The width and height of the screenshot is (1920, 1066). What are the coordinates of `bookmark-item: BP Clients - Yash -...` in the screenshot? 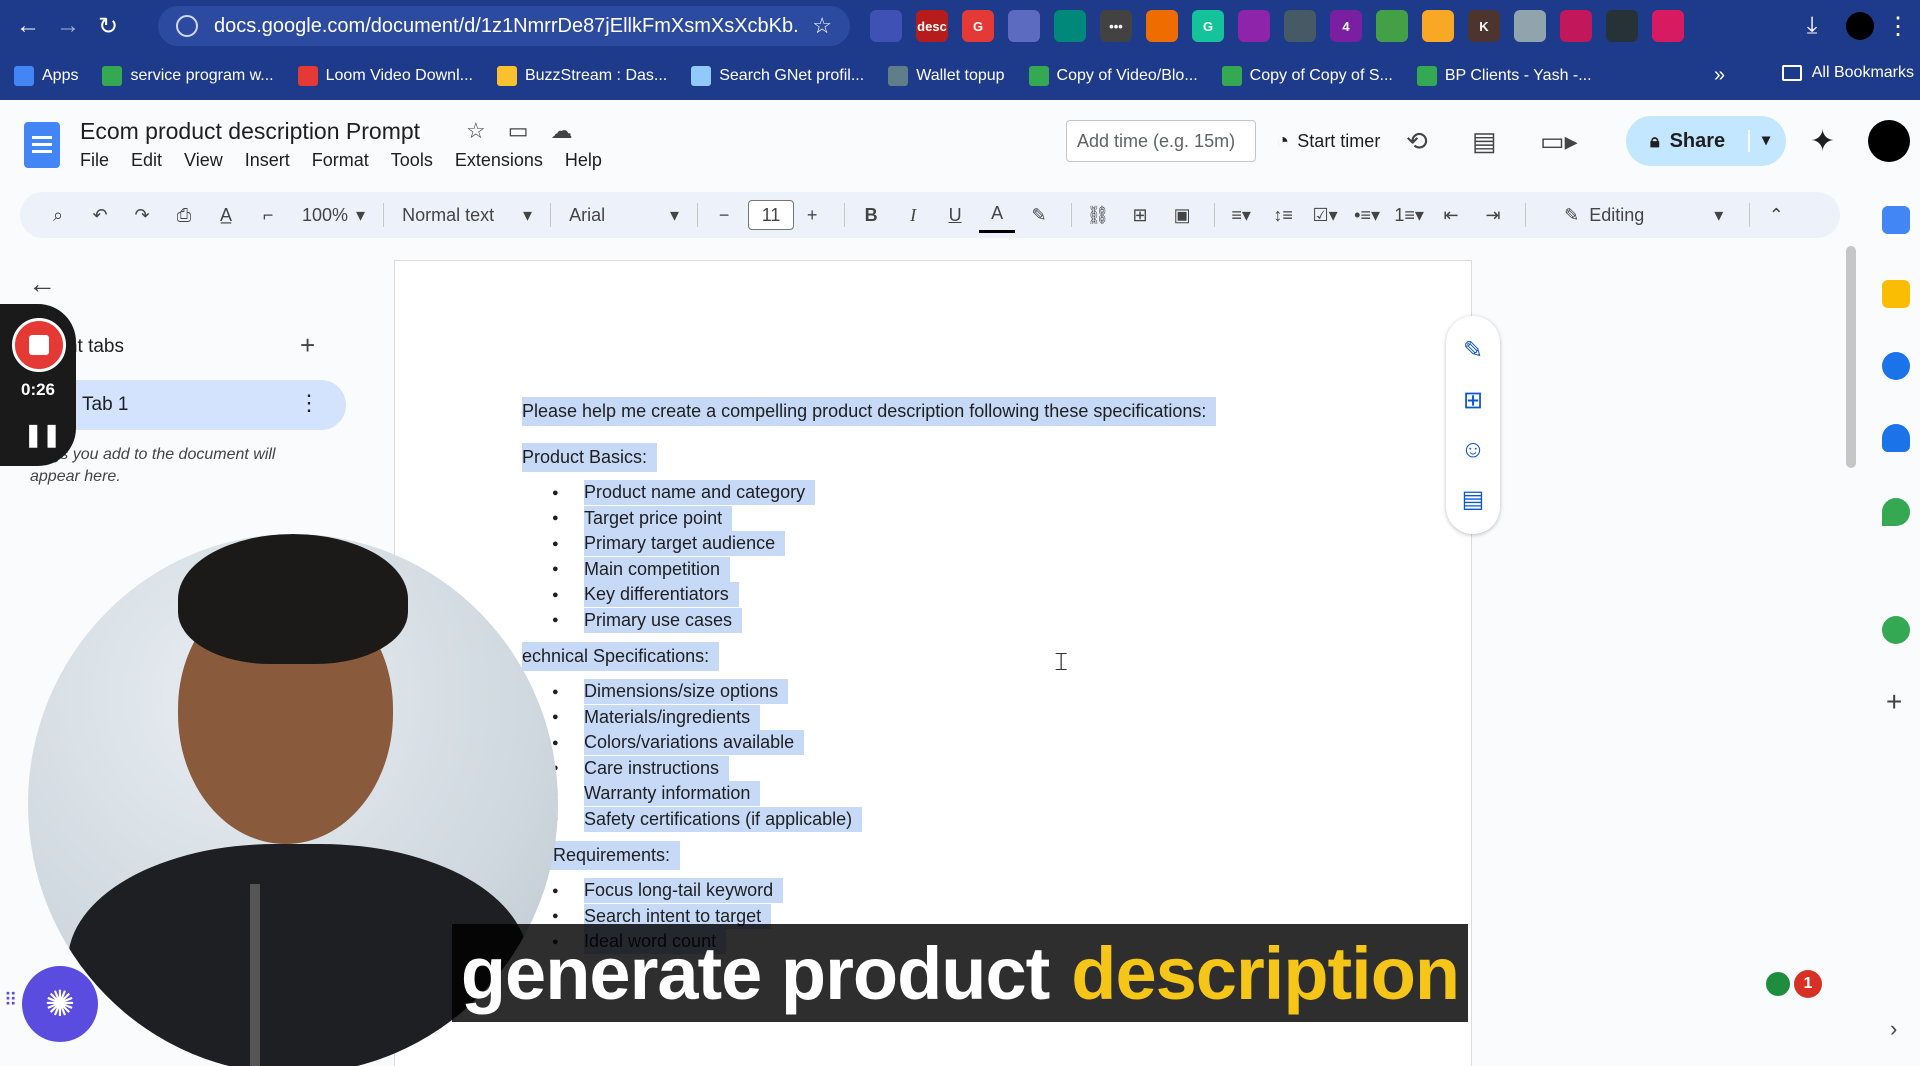 It's located at (1504, 76).